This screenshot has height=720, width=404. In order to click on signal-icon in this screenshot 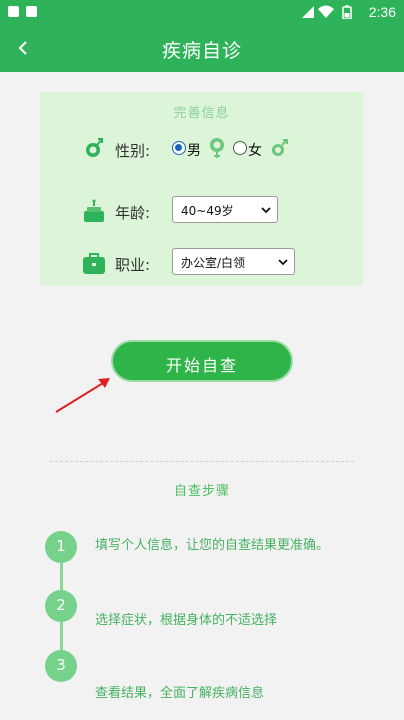, I will do `click(308, 12)`.